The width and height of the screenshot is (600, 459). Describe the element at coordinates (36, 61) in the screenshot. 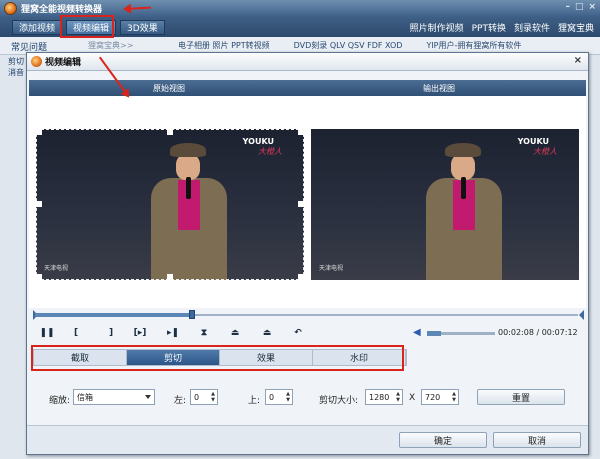

I see `dialog-logo-icon` at that location.